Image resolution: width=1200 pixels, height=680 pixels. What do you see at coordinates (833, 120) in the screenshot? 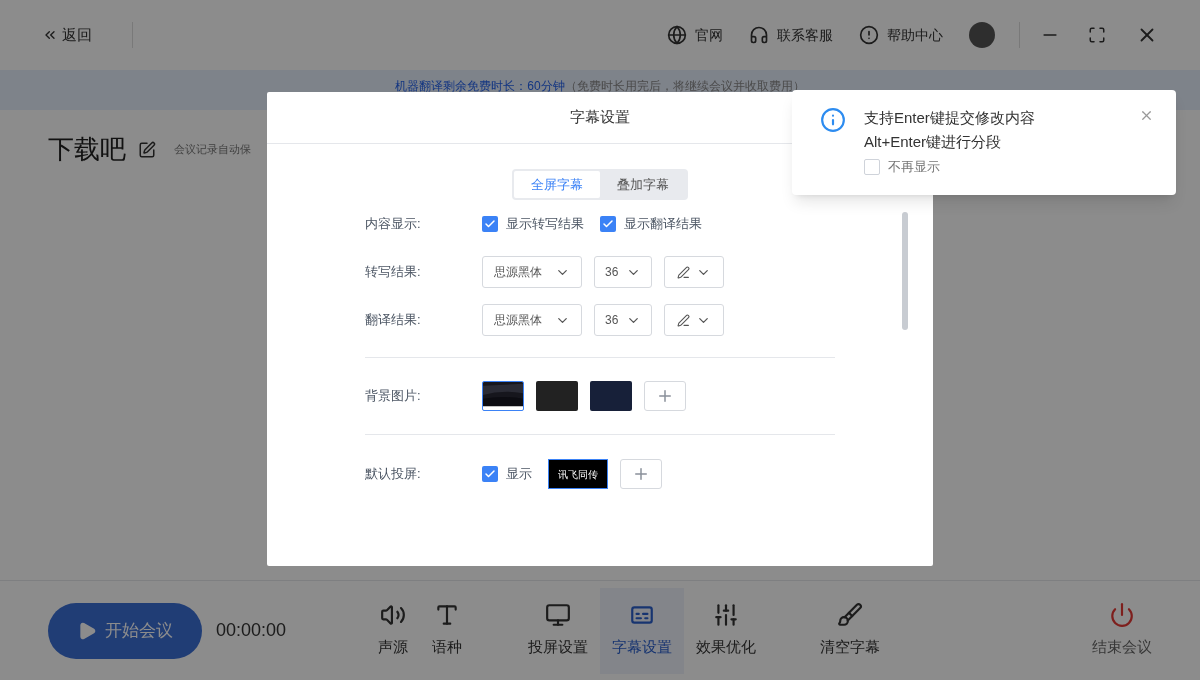
I see `info-icon` at bounding box center [833, 120].